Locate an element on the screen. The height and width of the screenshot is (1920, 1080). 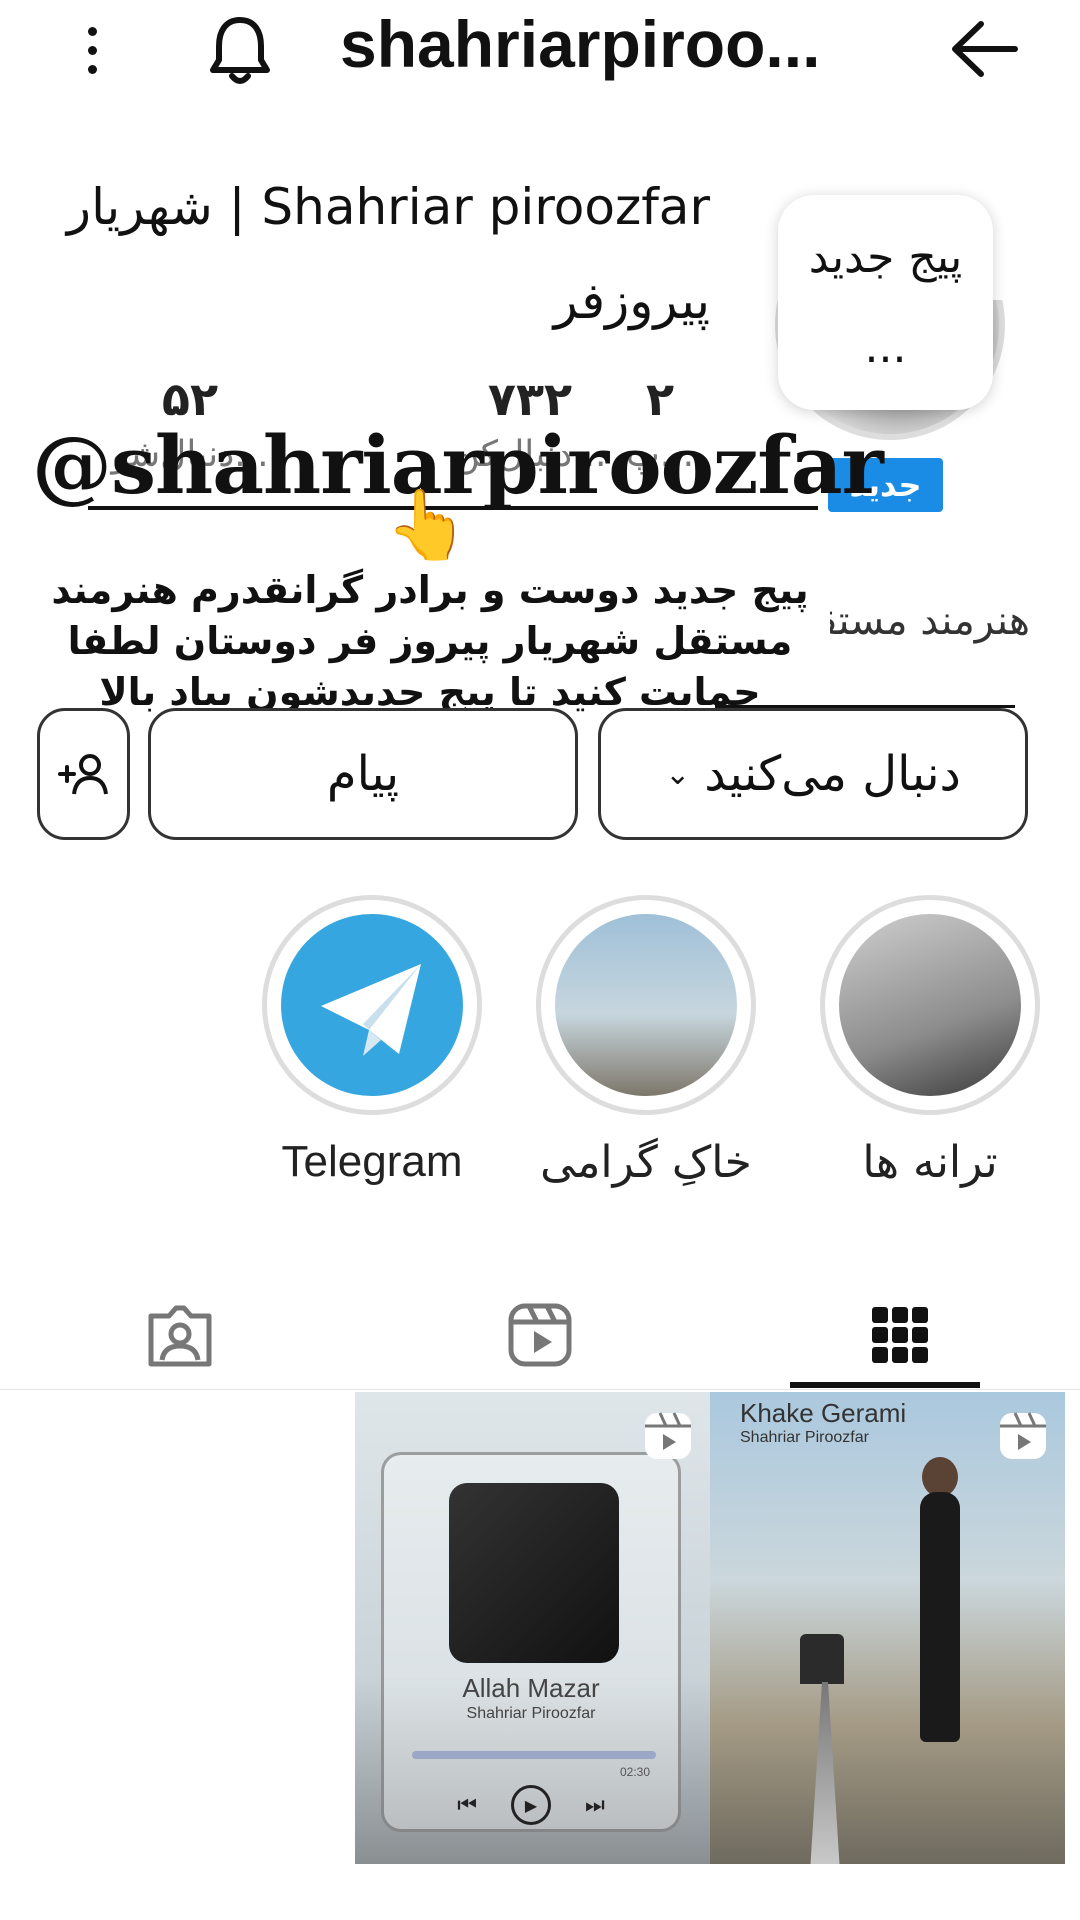
pointing-hand-icon: 👆 is located at coordinates (427, 525).